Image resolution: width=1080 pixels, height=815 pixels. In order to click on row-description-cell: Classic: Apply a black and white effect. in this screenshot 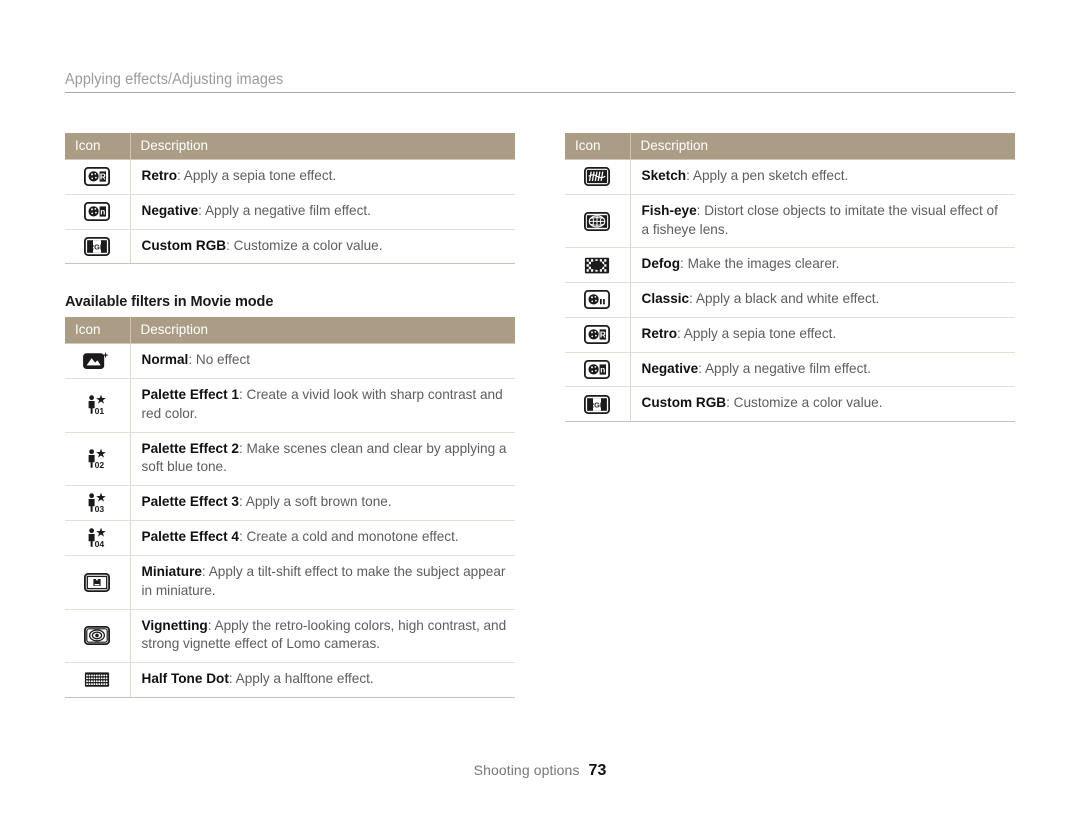, I will do `click(822, 300)`.